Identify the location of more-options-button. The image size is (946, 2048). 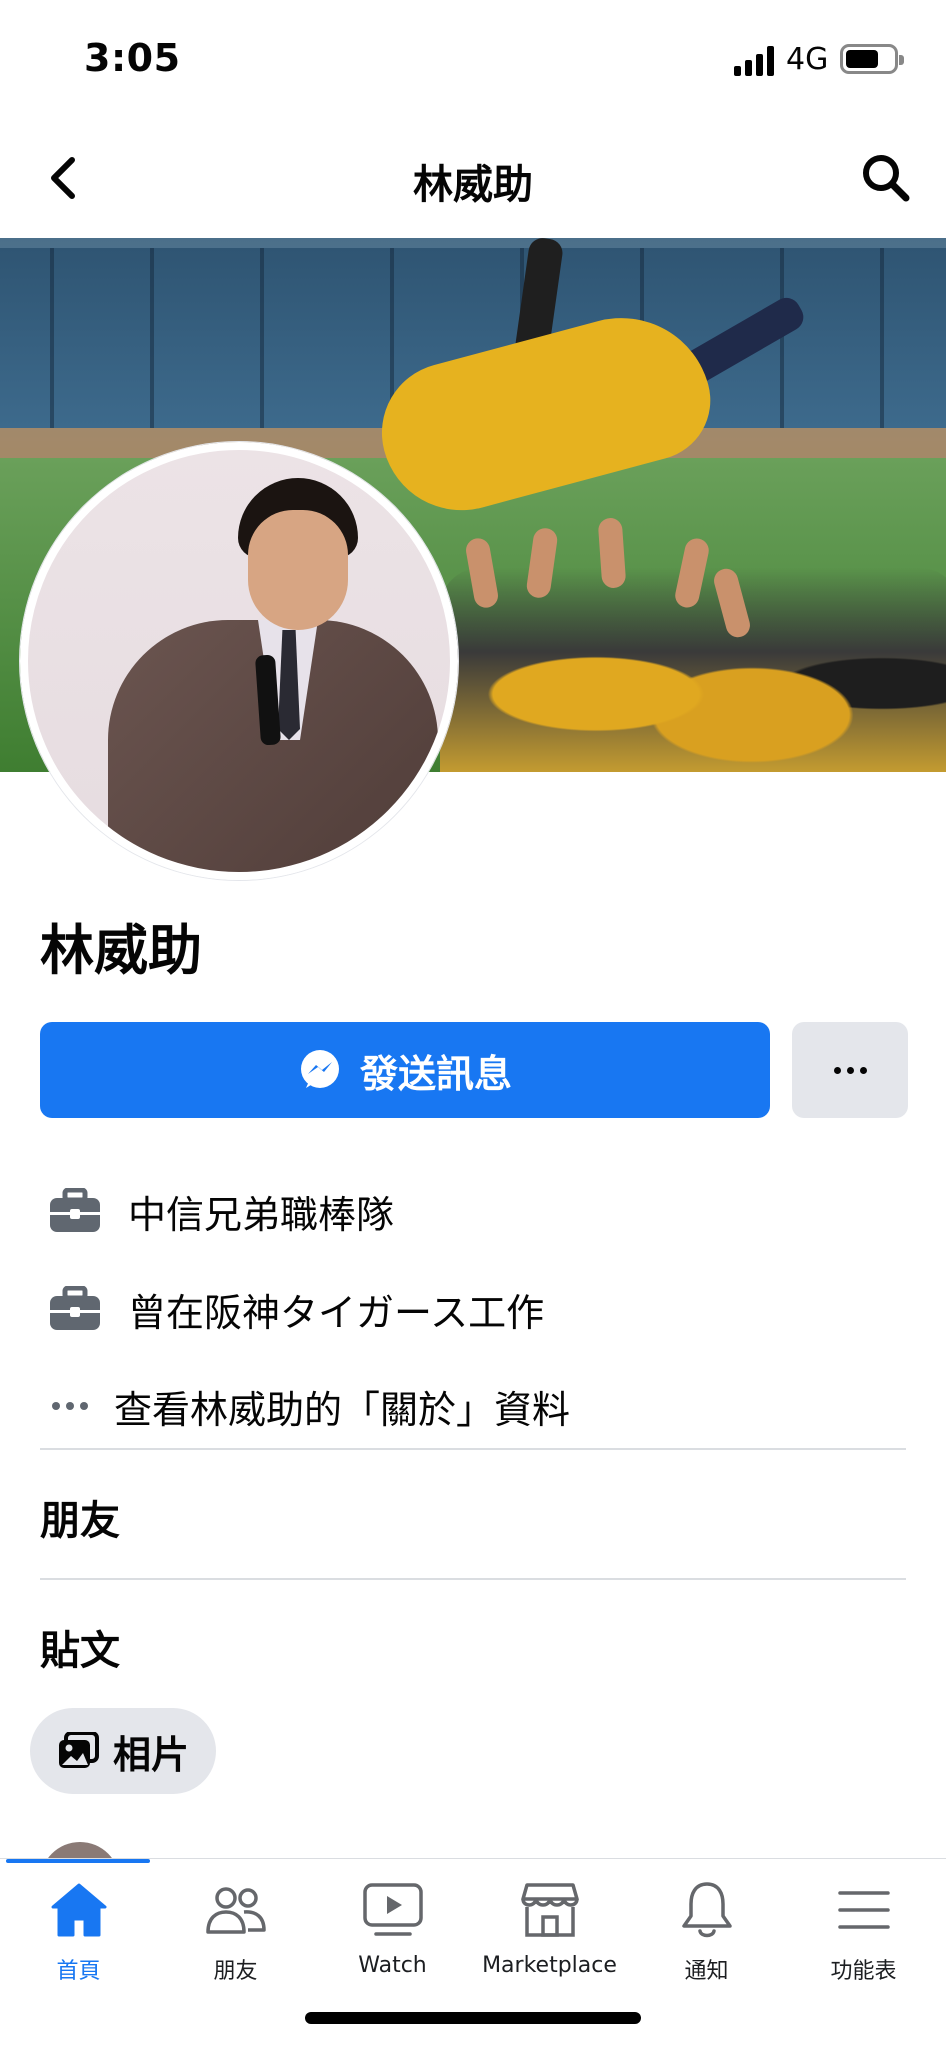
(850, 1070).